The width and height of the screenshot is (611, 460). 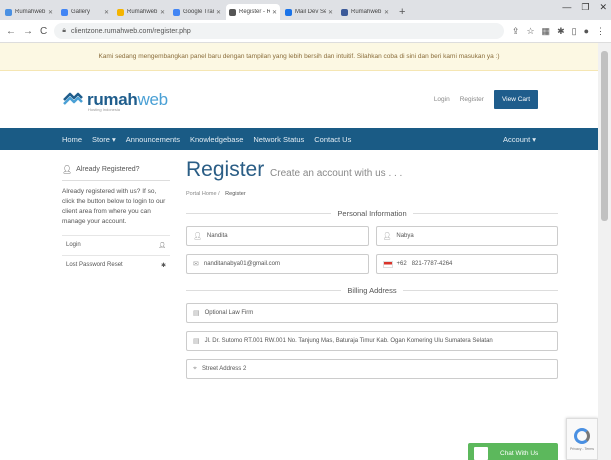 What do you see at coordinates (516, 31) in the screenshot?
I see `share-icon: ⇪` at bounding box center [516, 31].